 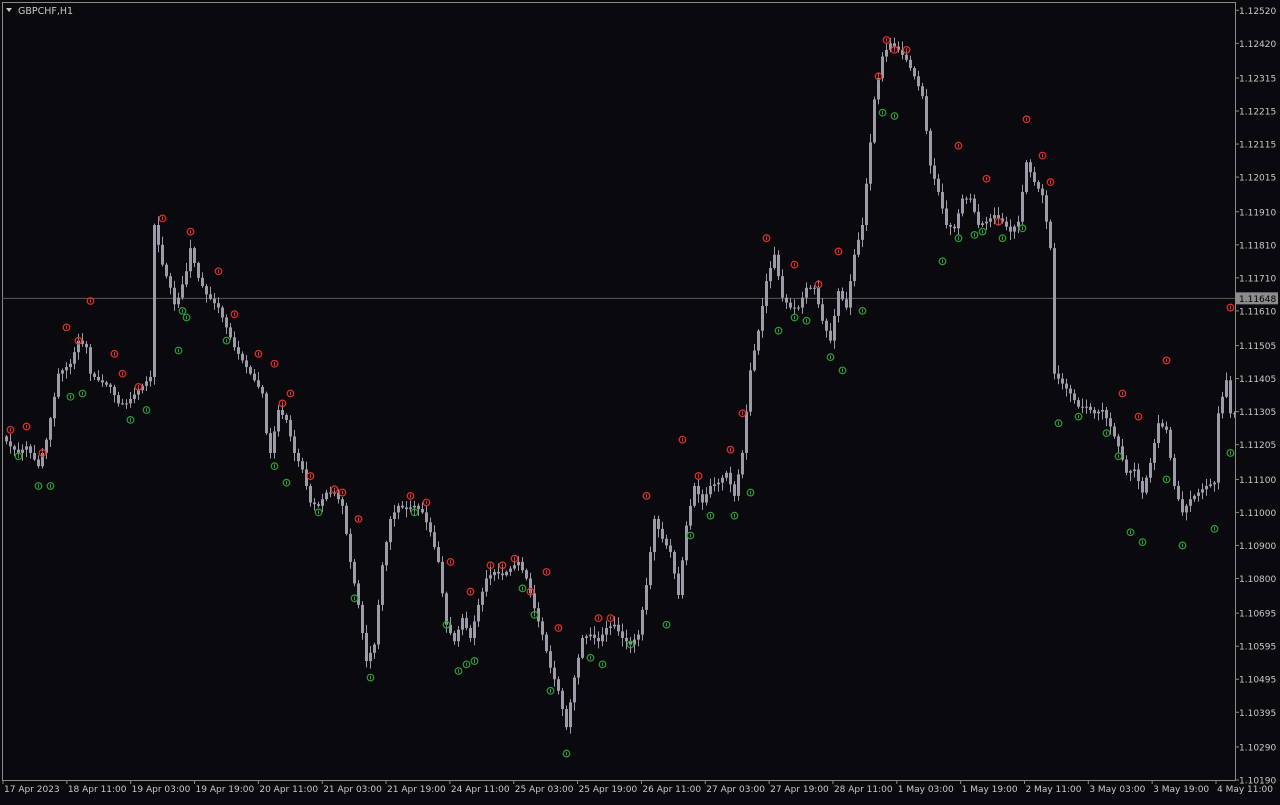 What do you see at coordinates (544, 790) in the screenshot?
I see `time-tick-label: 25 Apr 03:00` at bounding box center [544, 790].